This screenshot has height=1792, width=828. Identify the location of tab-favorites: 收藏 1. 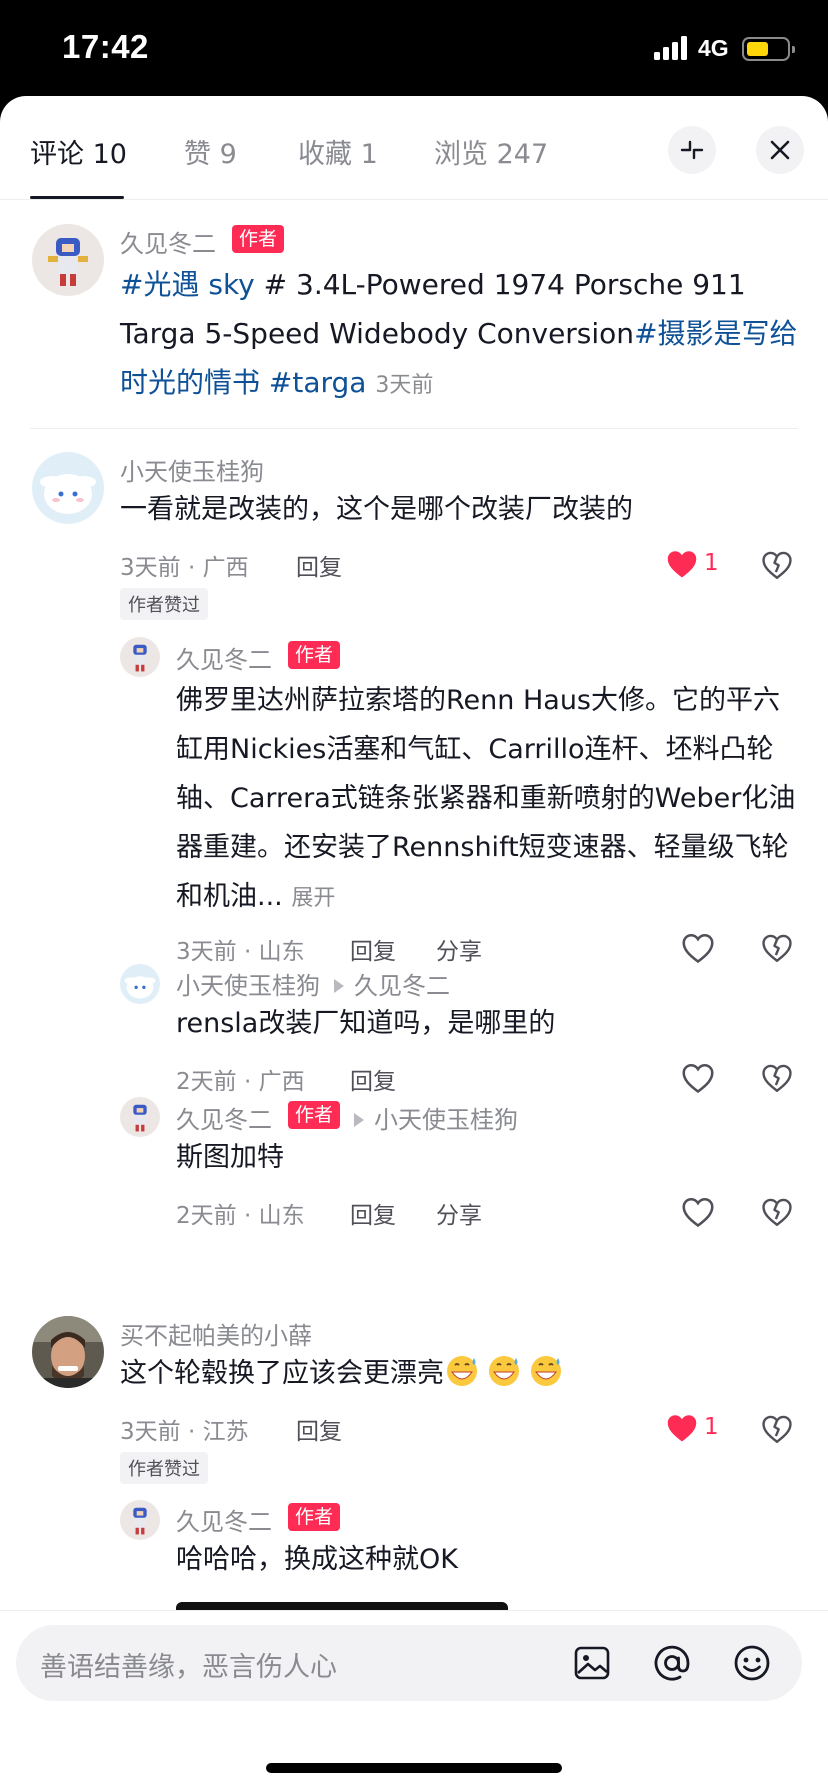
(338, 151).